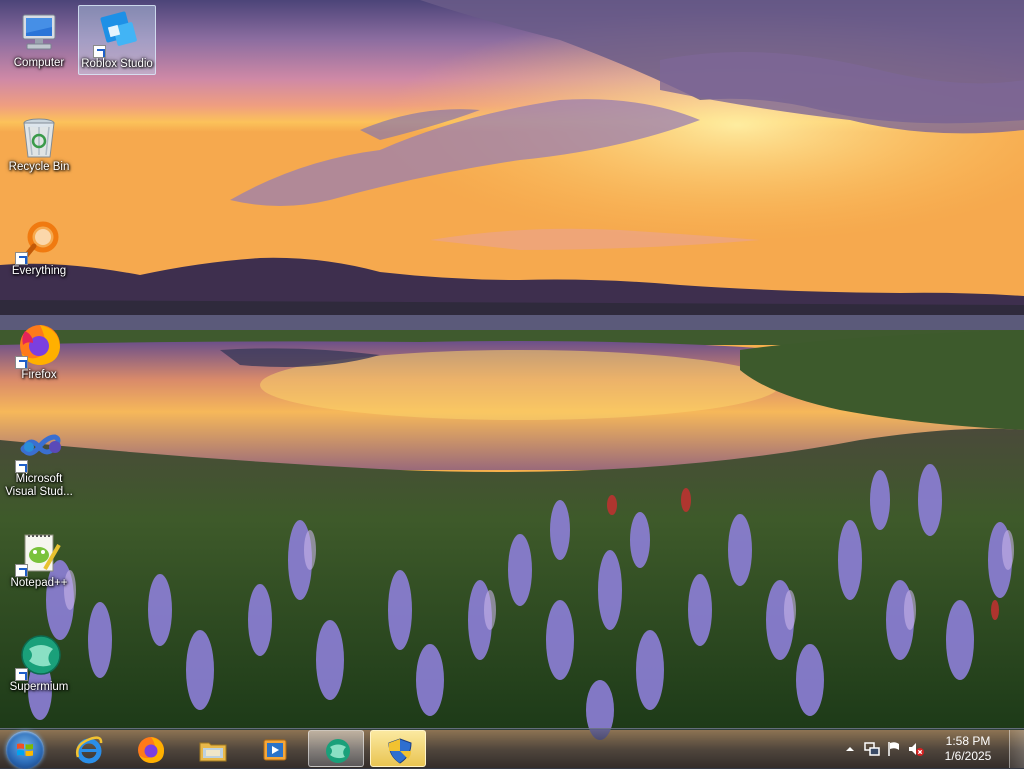 Image resolution: width=1024 pixels, height=769 pixels. Describe the element at coordinates (872, 749) in the screenshot. I see `network-icon` at that location.